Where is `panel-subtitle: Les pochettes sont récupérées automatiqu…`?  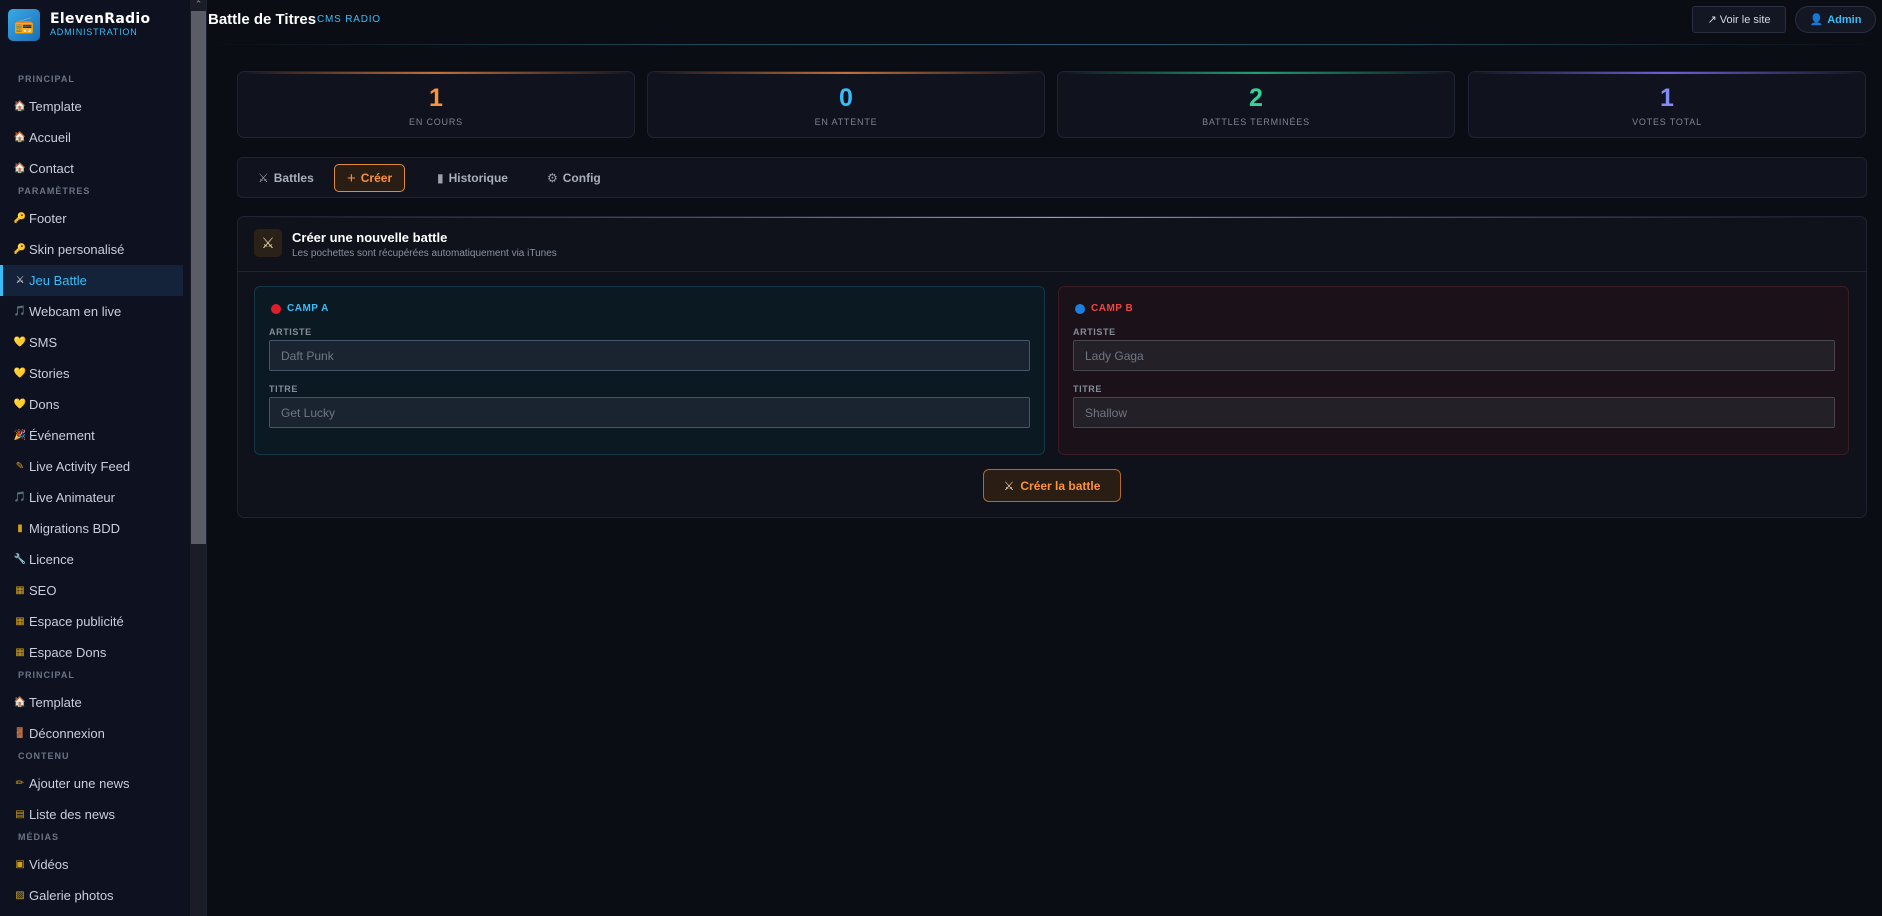
panel-subtitle: Les pochettes sont récupérées automatiqu… is located at coordinates (424, 253).